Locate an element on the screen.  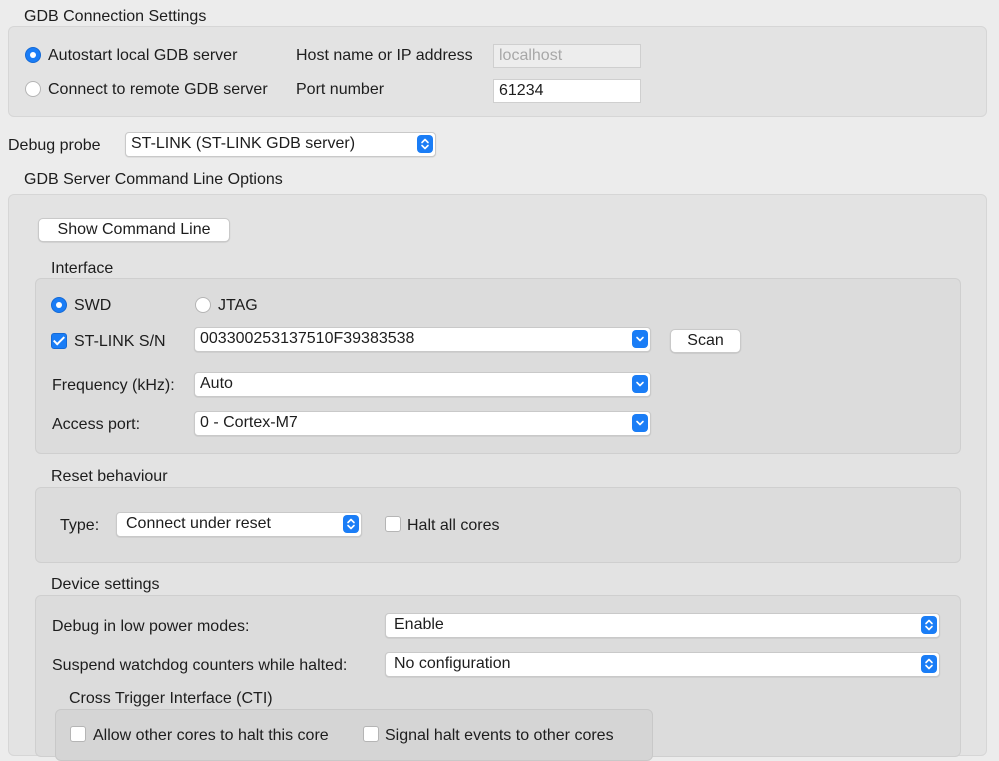
reset-type-label: Type: is located at coordinates (80, 525).